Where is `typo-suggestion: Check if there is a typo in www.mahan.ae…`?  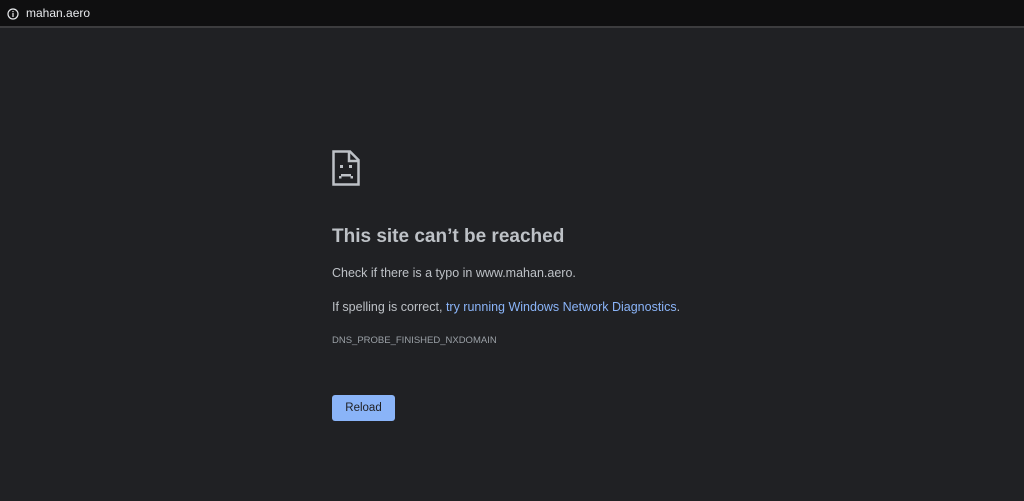
typo-suggestion: Check if there is a typo in www.mahan.ae… is located at coordinates (454, 273).